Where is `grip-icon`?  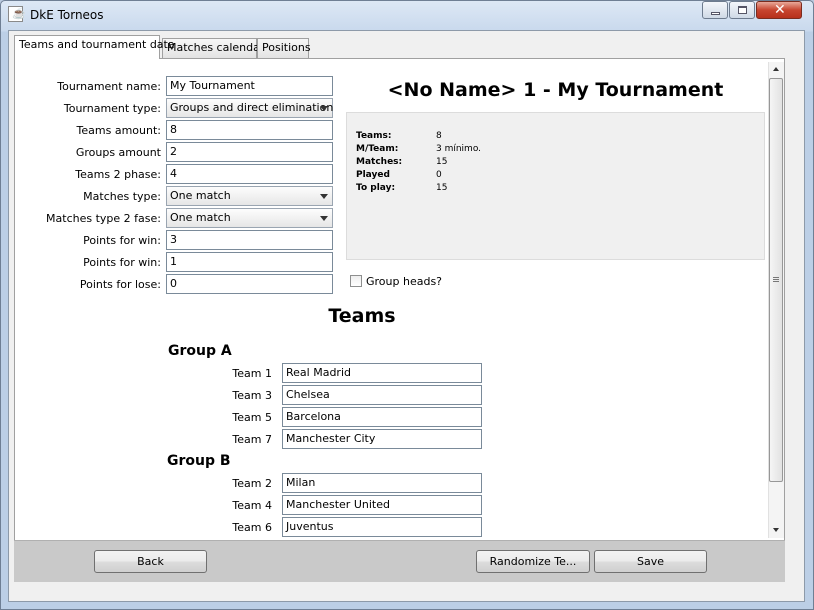 grip-icon is located at coordinates (776, 277).